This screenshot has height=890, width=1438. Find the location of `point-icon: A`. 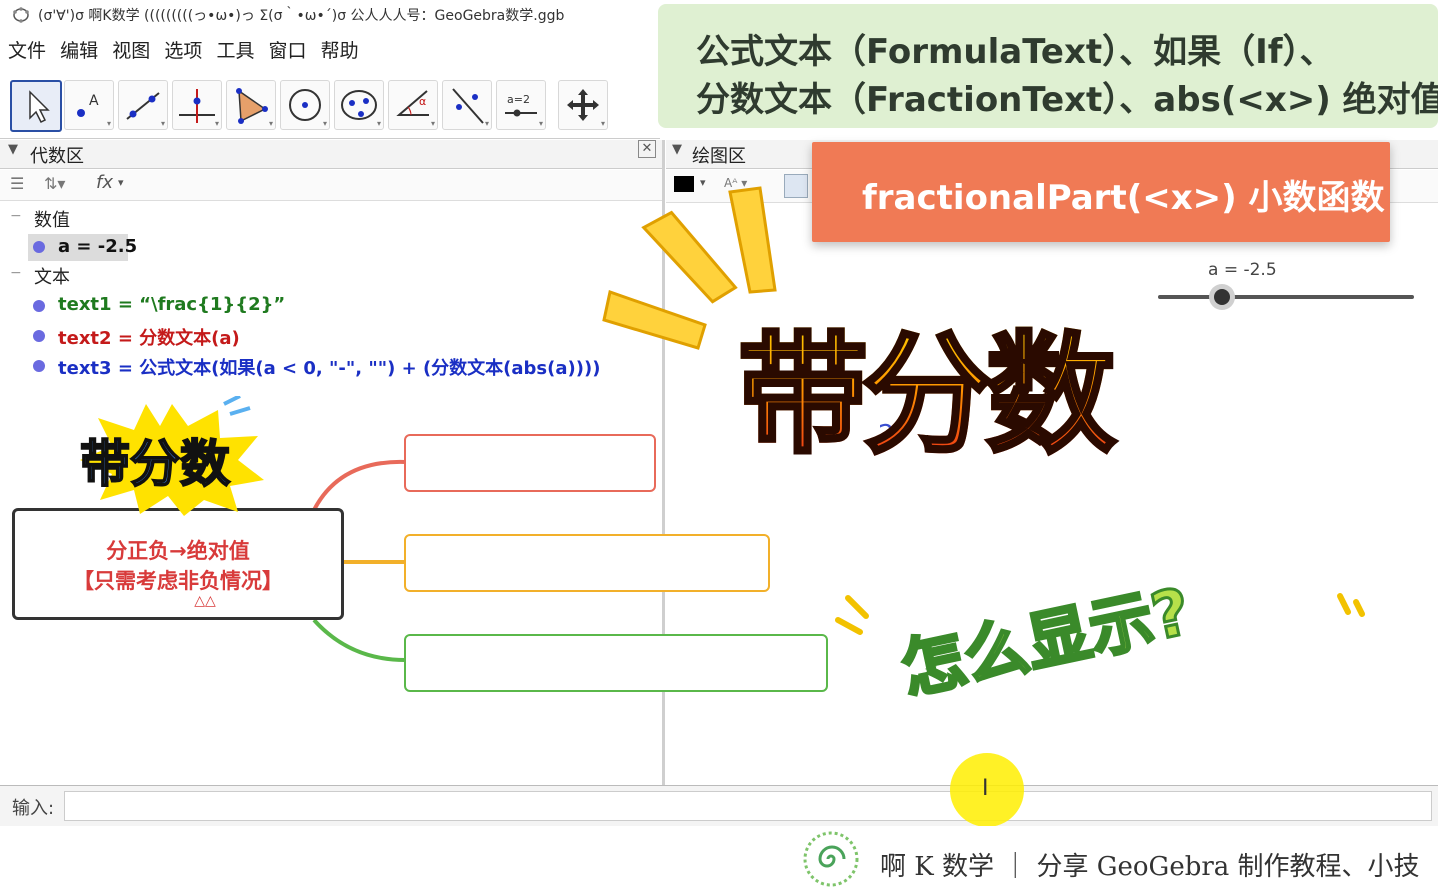

point-icon: A is located at coordinates (88, 105).